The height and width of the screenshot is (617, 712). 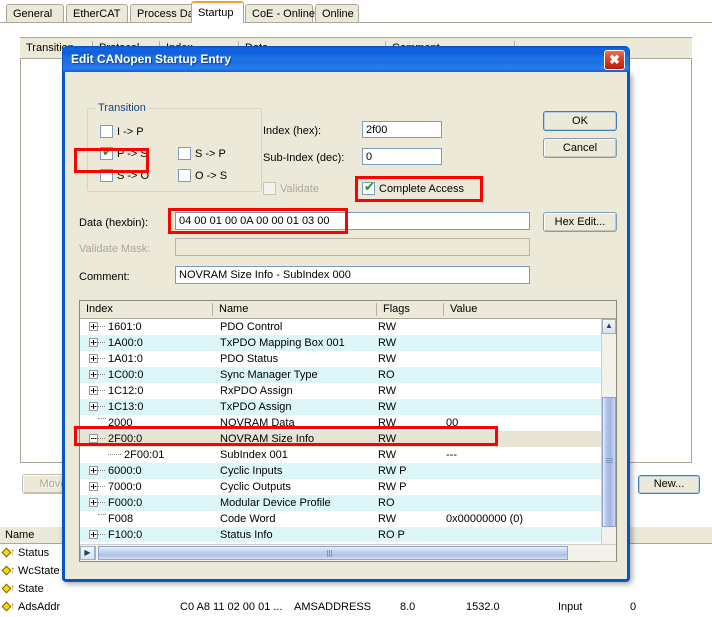 What do you see at coordinates (340, 359) in the screenshot?
I see `table-row: 1A01:0 PDO Status RW` at bounding box center [340, 359].